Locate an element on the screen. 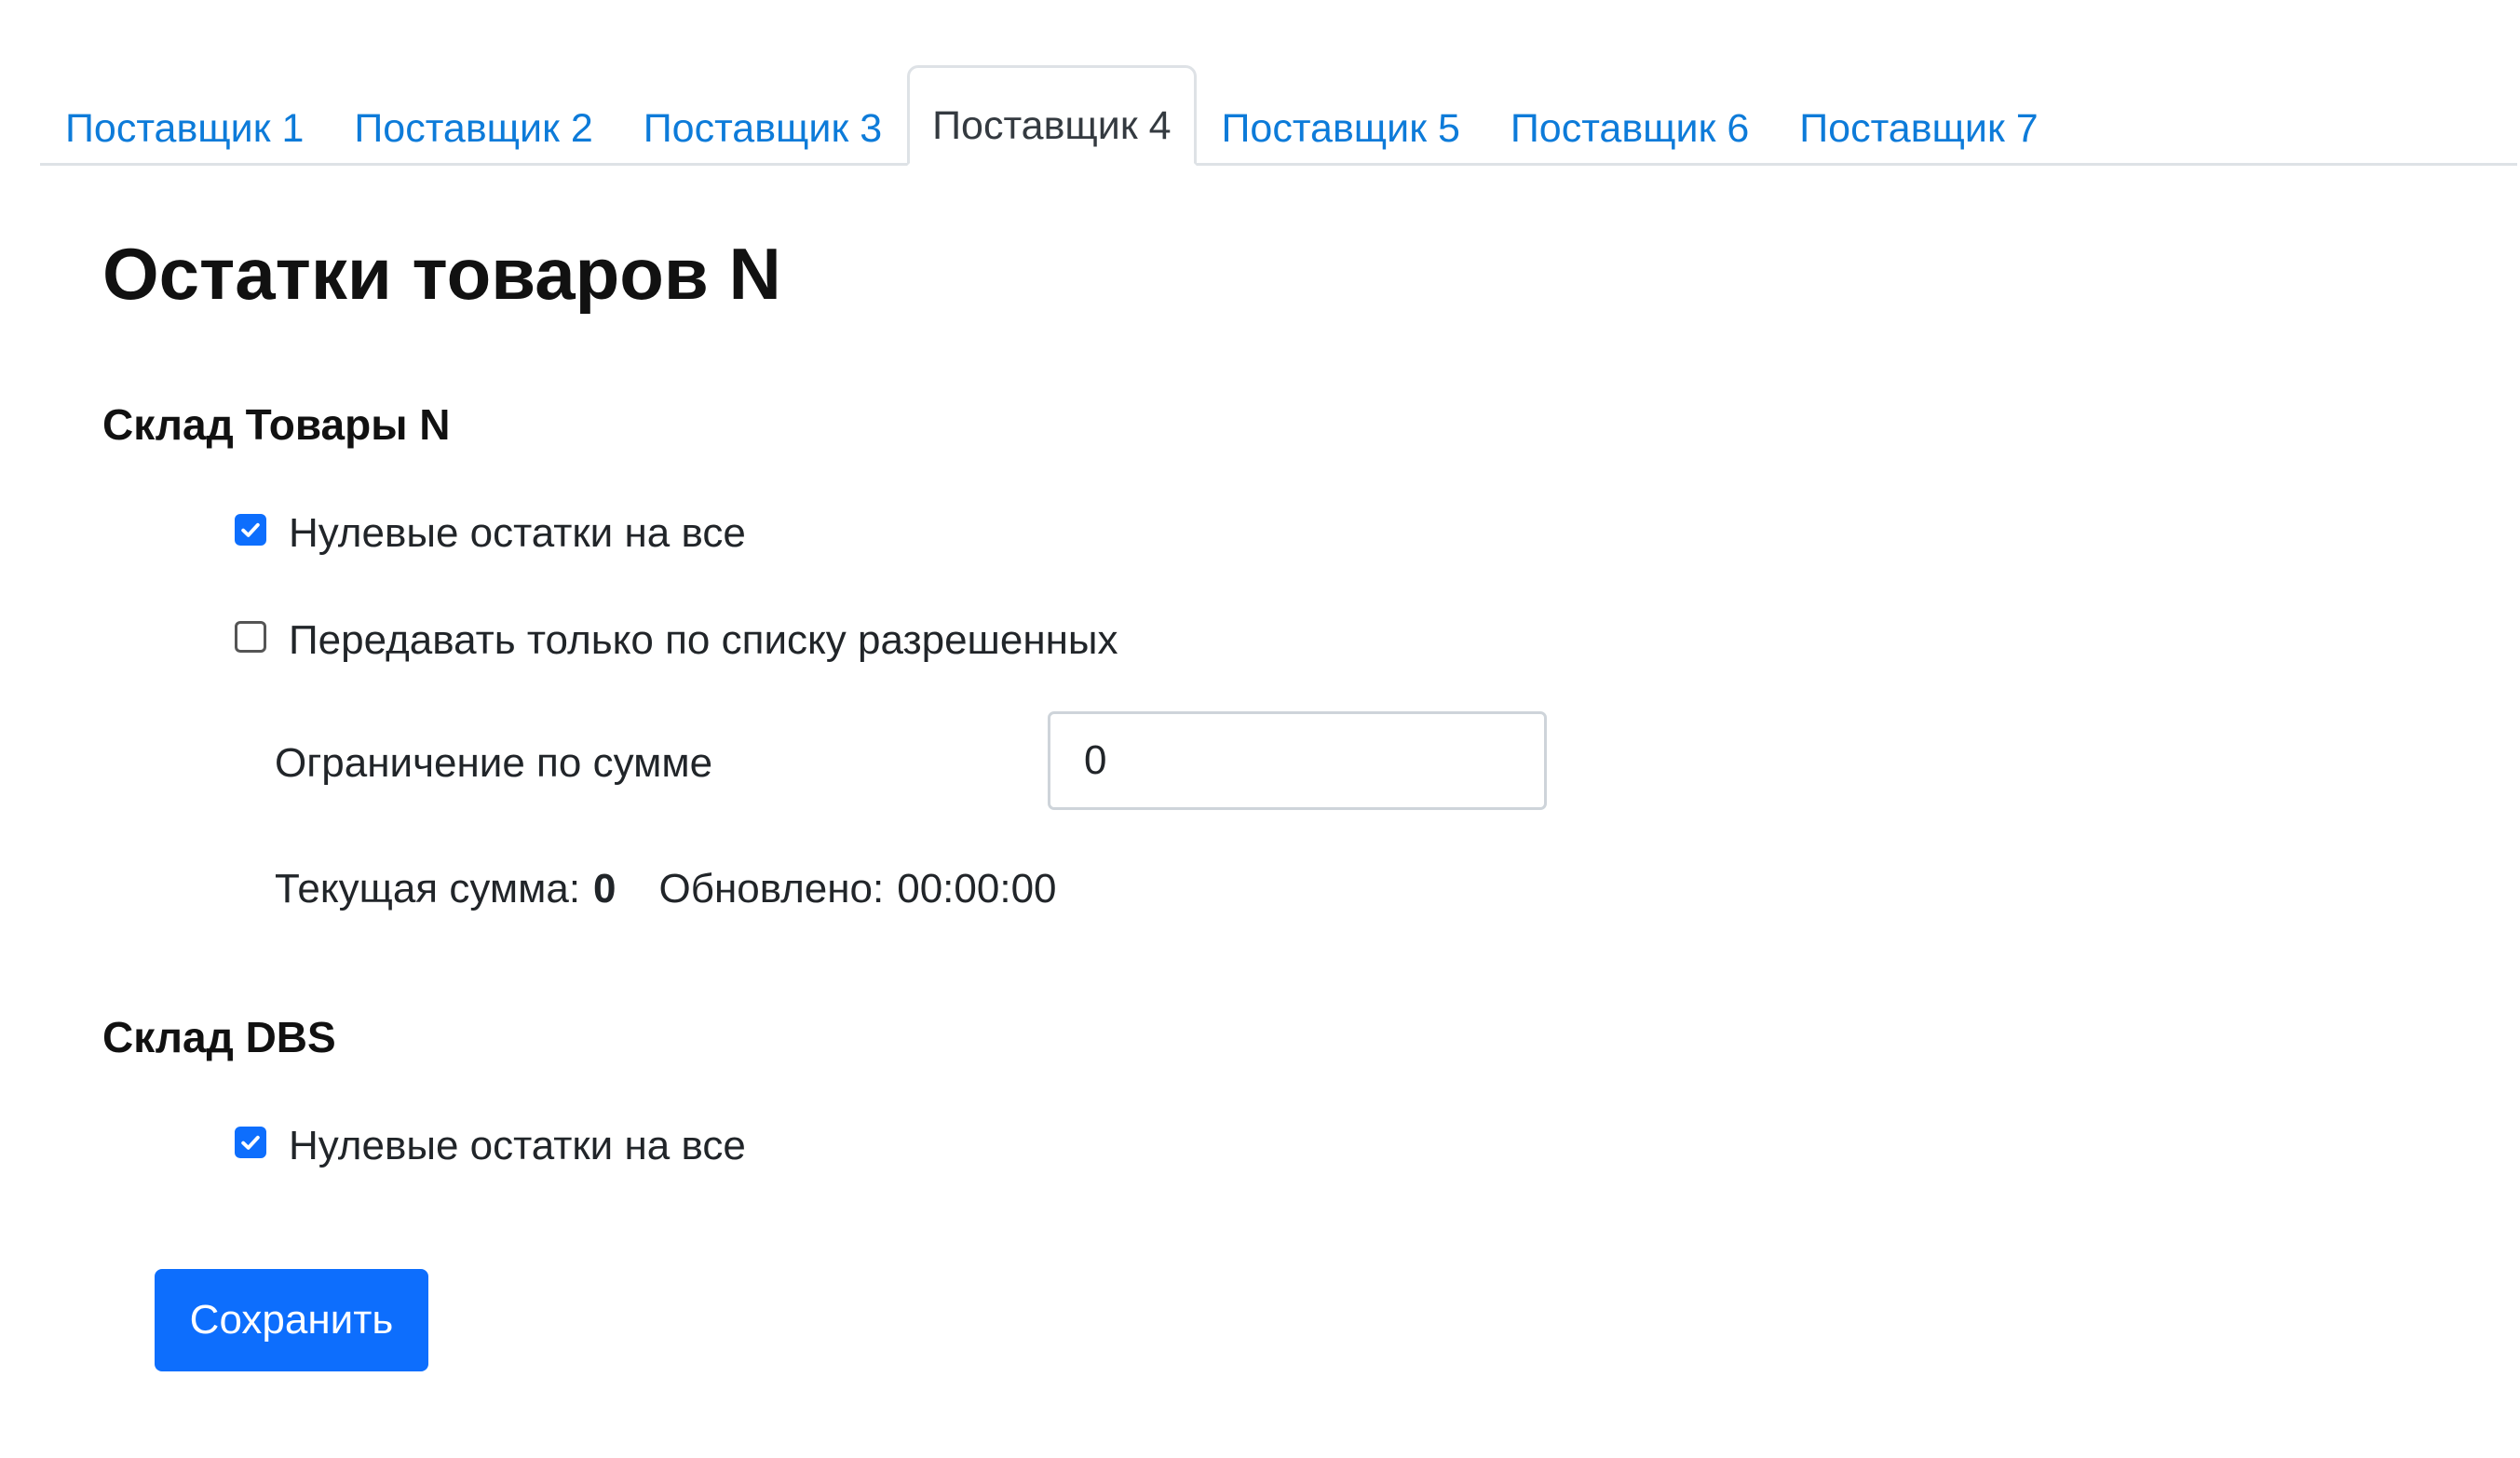  zero-stock-dbs-option: Нулевые остатки на все is located at coordinates (490, 1146).